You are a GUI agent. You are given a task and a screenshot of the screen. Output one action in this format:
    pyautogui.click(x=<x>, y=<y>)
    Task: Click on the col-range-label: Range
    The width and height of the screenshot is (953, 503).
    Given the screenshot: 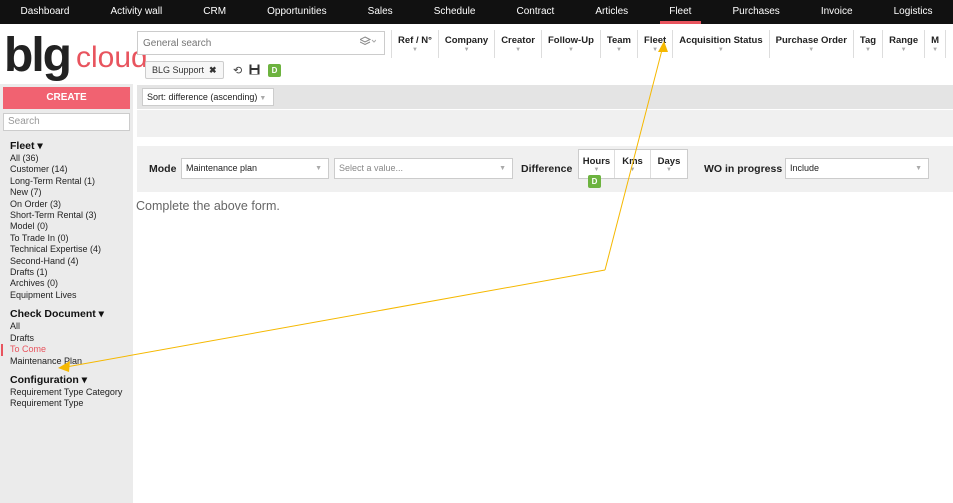 What is the action you would take?
    pyautogui.click(x=904, y=40)
    